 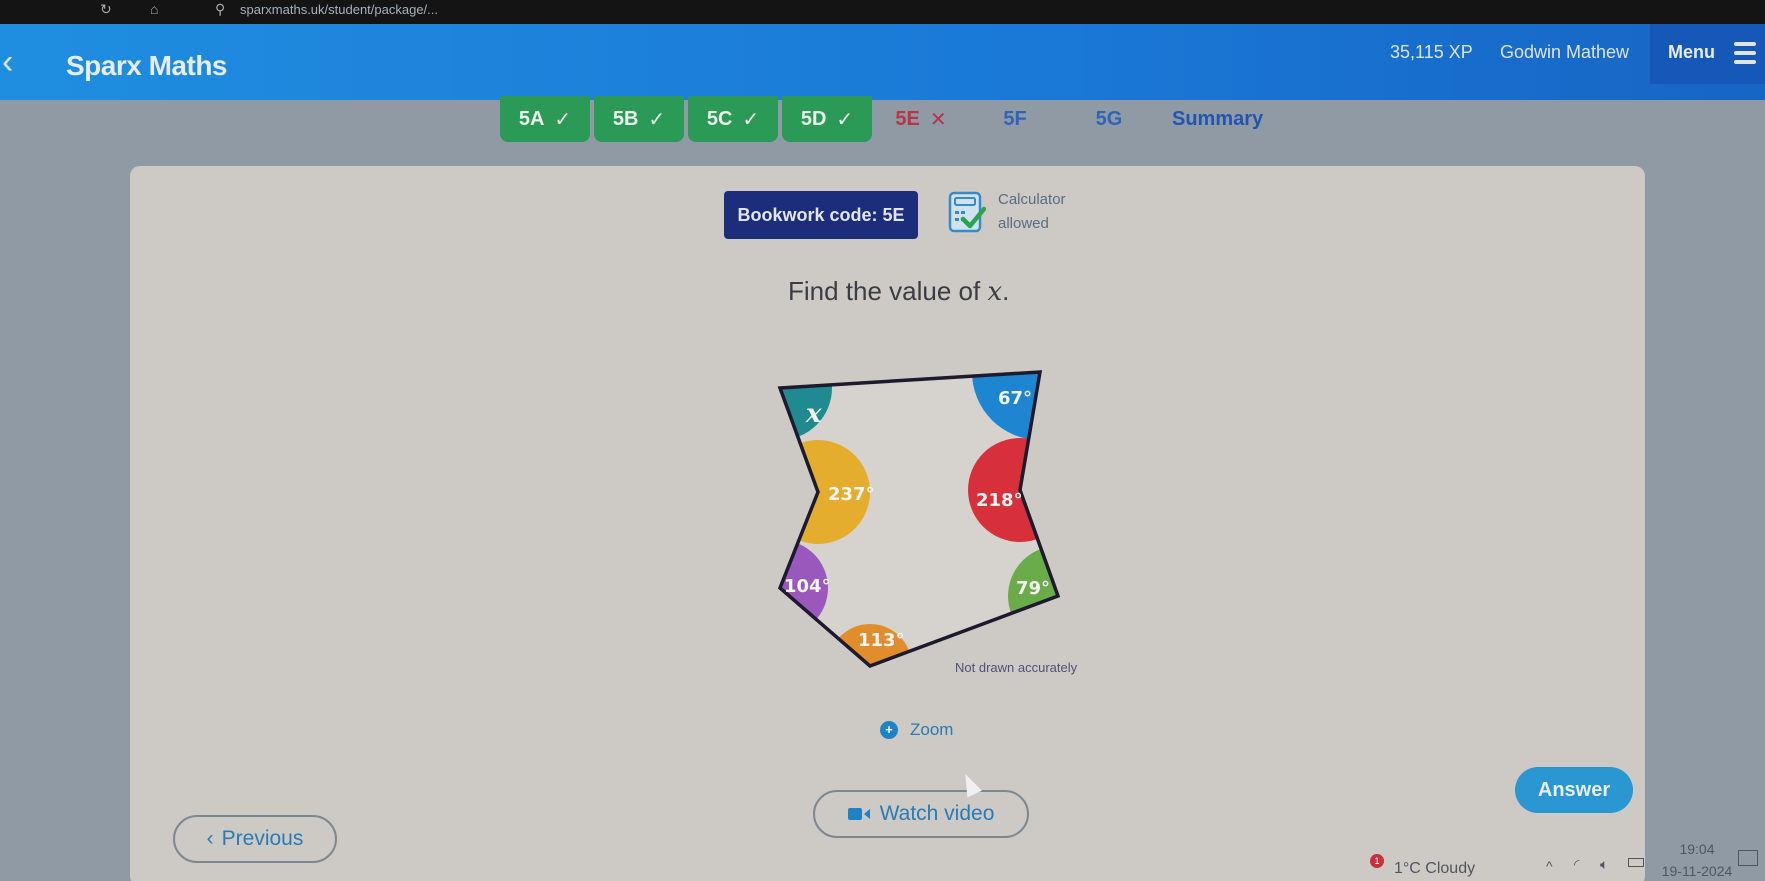 I want to click on chevron-left-icon: ‹, so click(x=210, y=838).